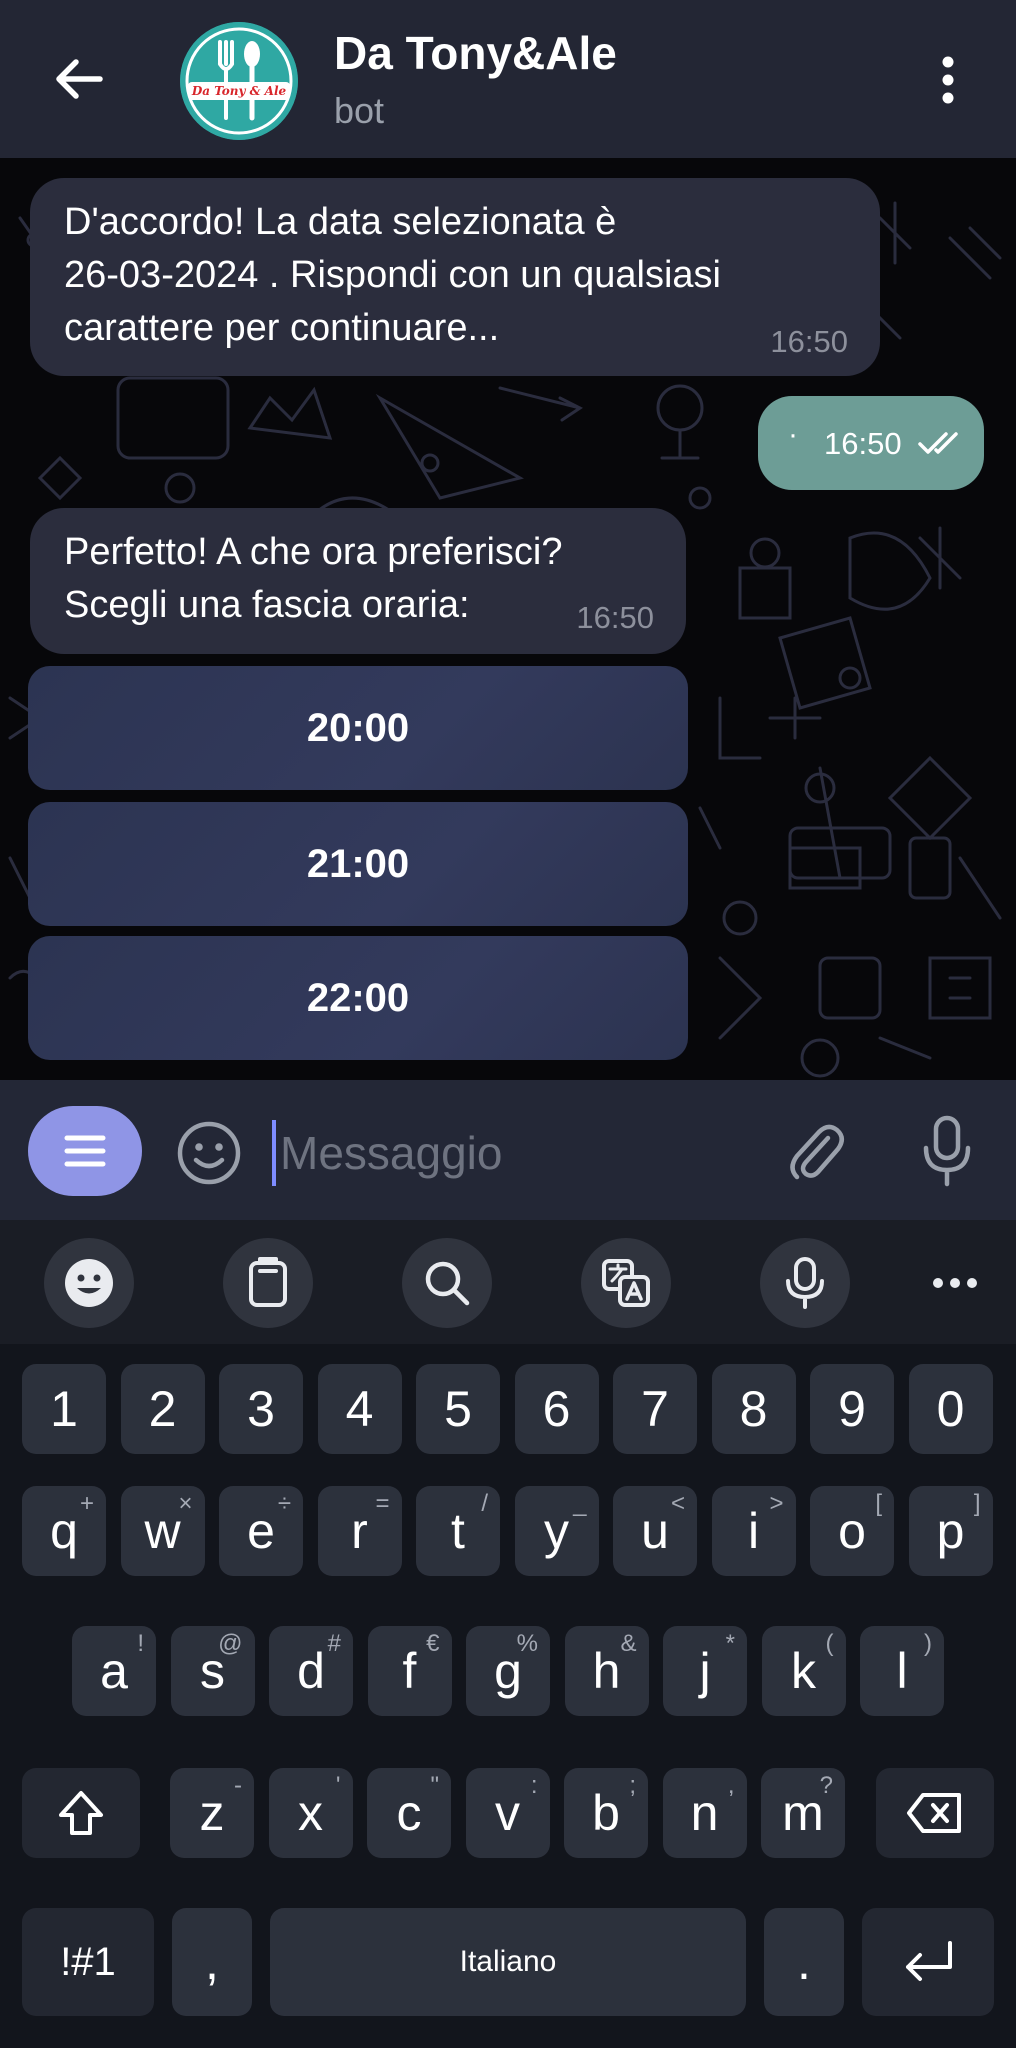 Image resolution: width=1016 pixels, height=2048 pixels. I want to click on paperclip-icon, so click(817, 1152).